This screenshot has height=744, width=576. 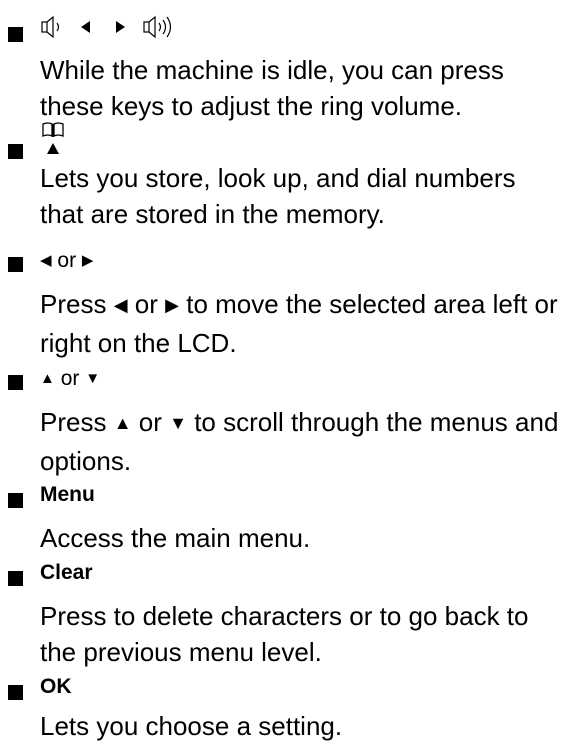 I want to click on ok-key-label: OK, so click(x=56, y=686).